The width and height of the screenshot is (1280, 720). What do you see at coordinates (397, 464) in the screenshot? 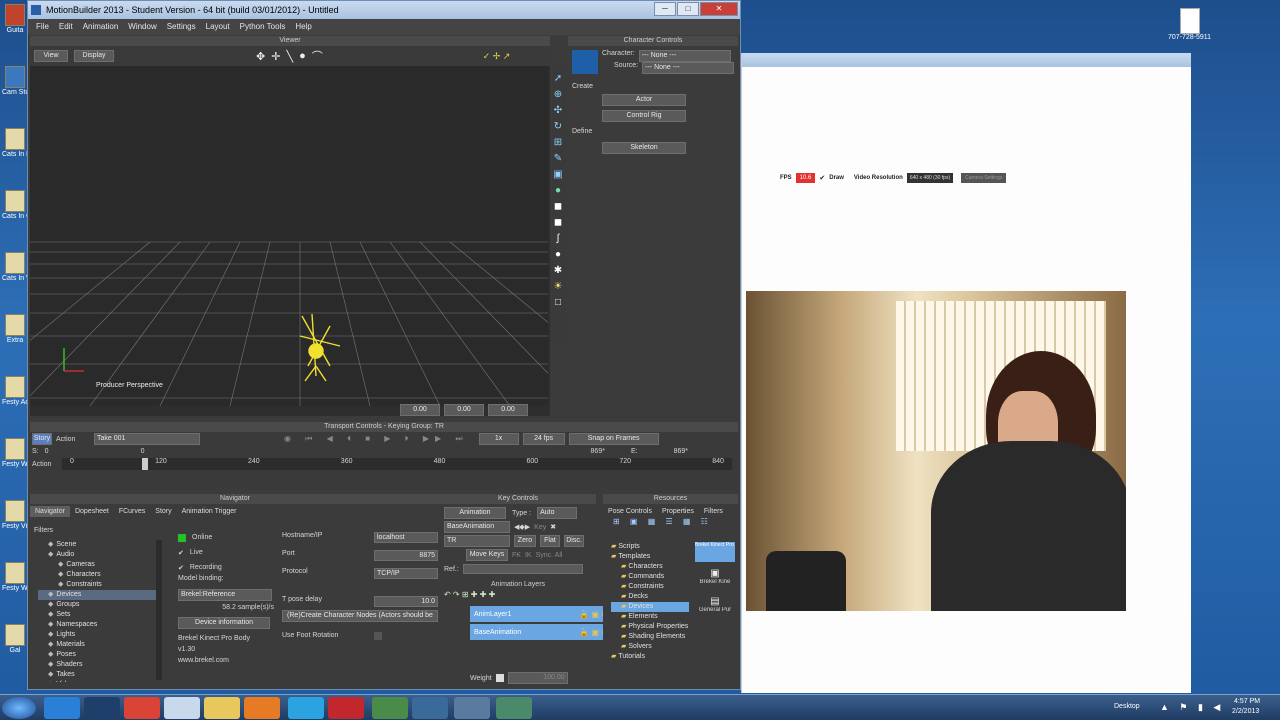
I see `timeline-ruler: 0 120 240 360 480 600 720 840` at bounding box center [397, 464].